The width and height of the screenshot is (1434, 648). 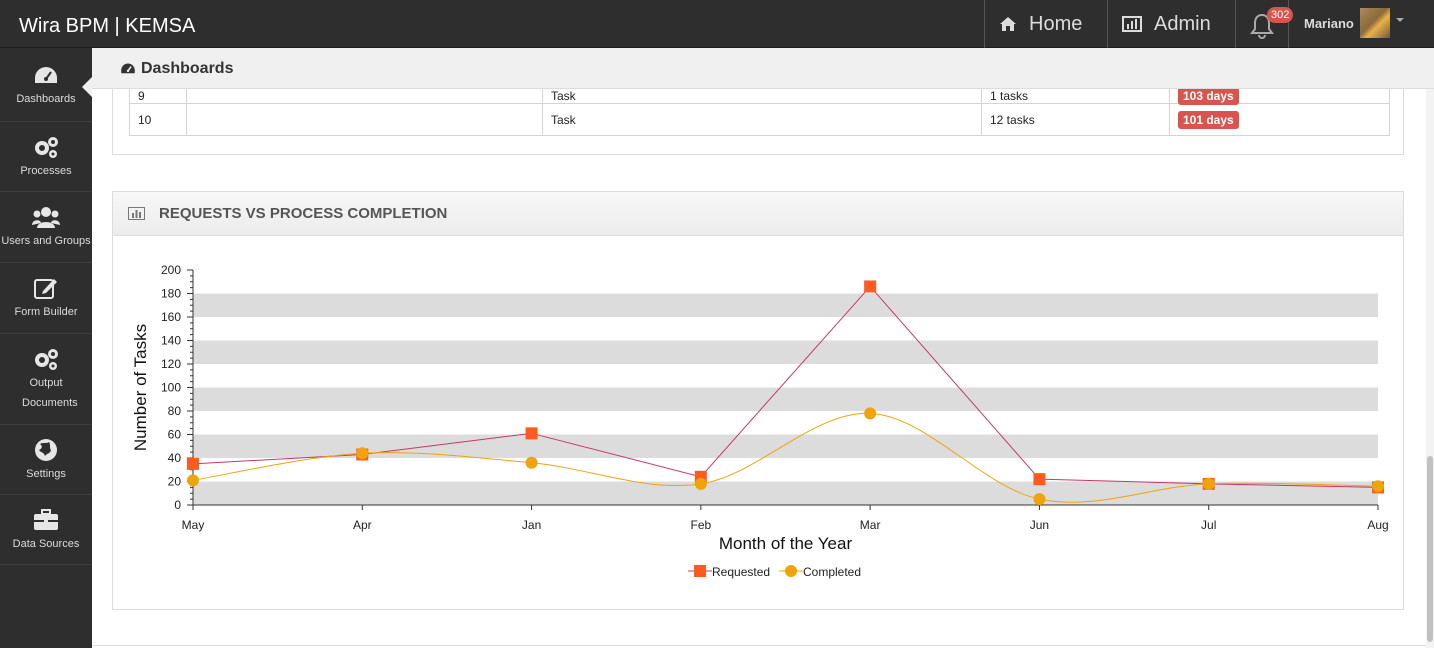 What do you see at coordinates (46, 217) in the screenshot?
I see `users-icon` at bounding box center [46, 217].